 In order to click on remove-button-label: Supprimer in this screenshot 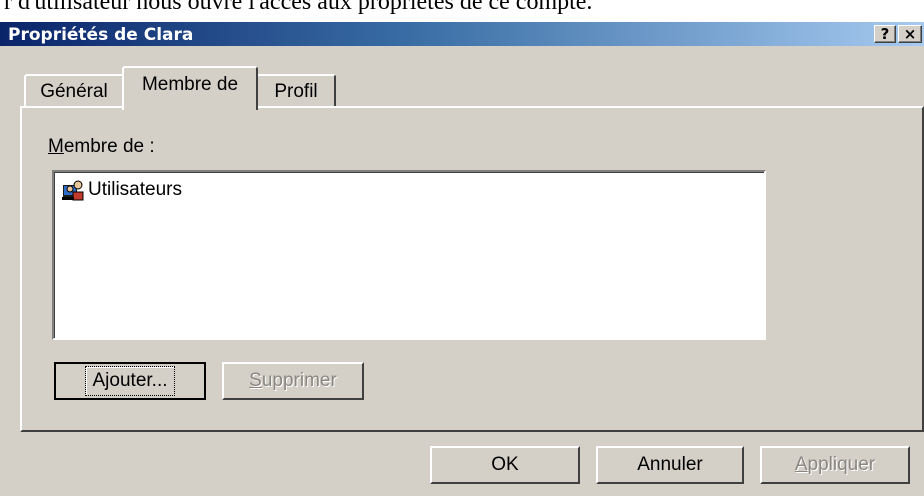, I will do `click(293, 380)`.